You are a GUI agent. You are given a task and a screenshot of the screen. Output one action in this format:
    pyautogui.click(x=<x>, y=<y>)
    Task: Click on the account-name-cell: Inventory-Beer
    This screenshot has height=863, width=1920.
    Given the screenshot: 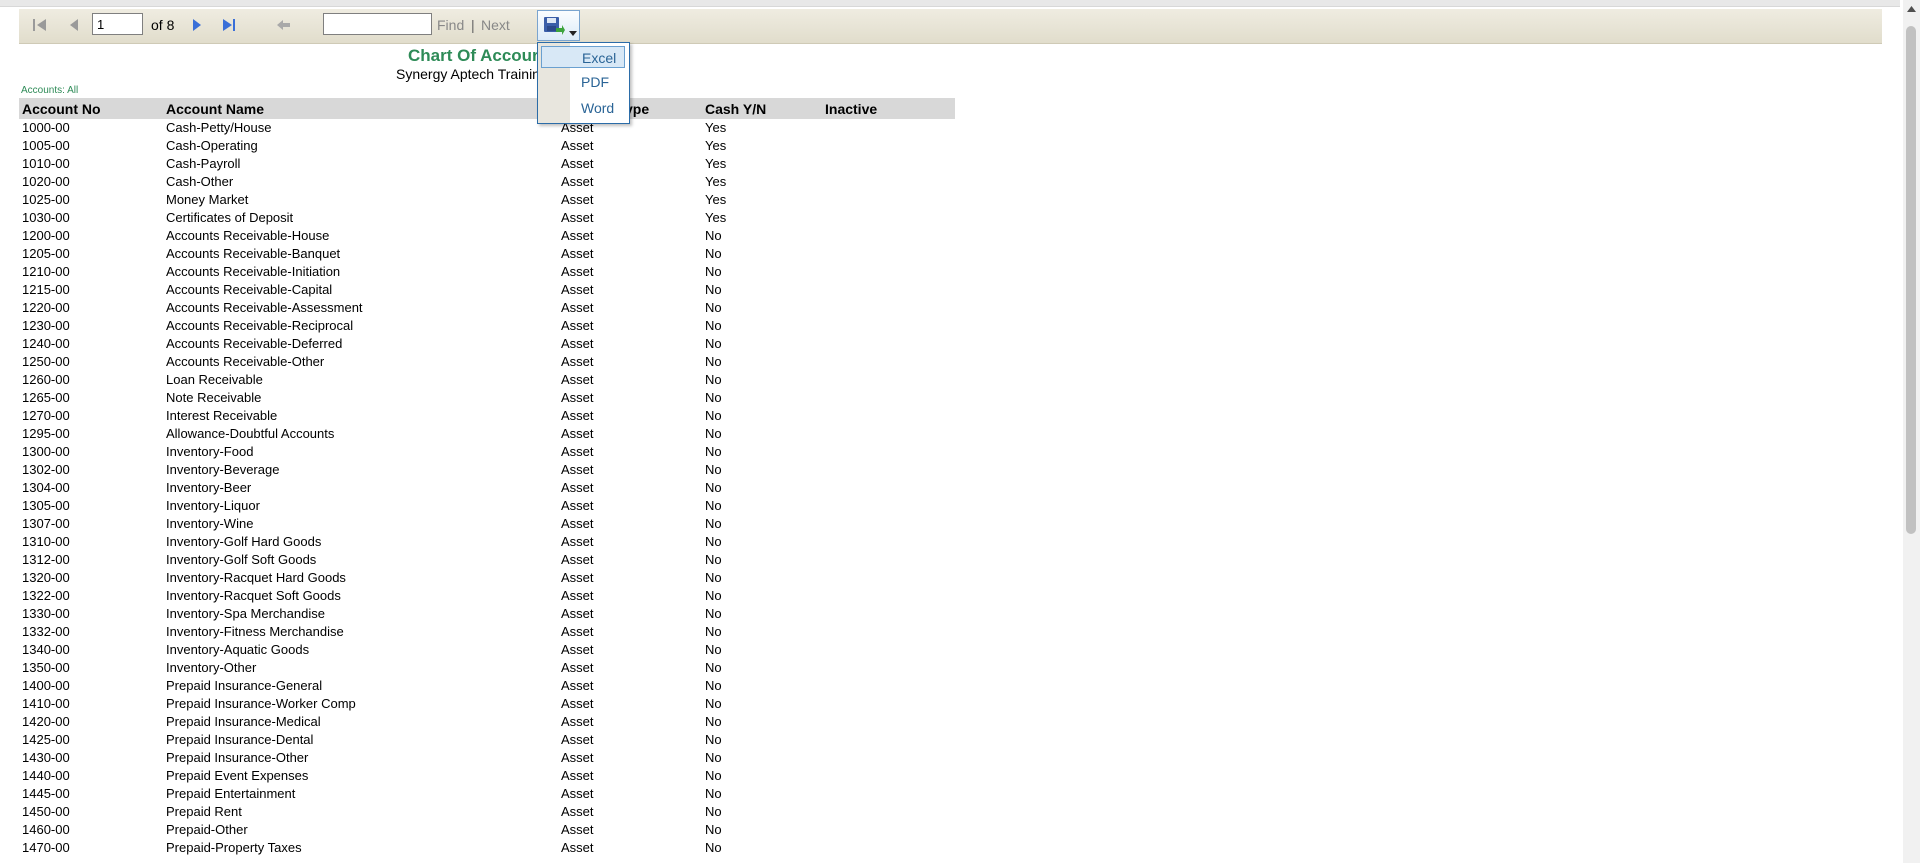 What is the action you would take?
    pyautogui.click(x=209, y=487)
    